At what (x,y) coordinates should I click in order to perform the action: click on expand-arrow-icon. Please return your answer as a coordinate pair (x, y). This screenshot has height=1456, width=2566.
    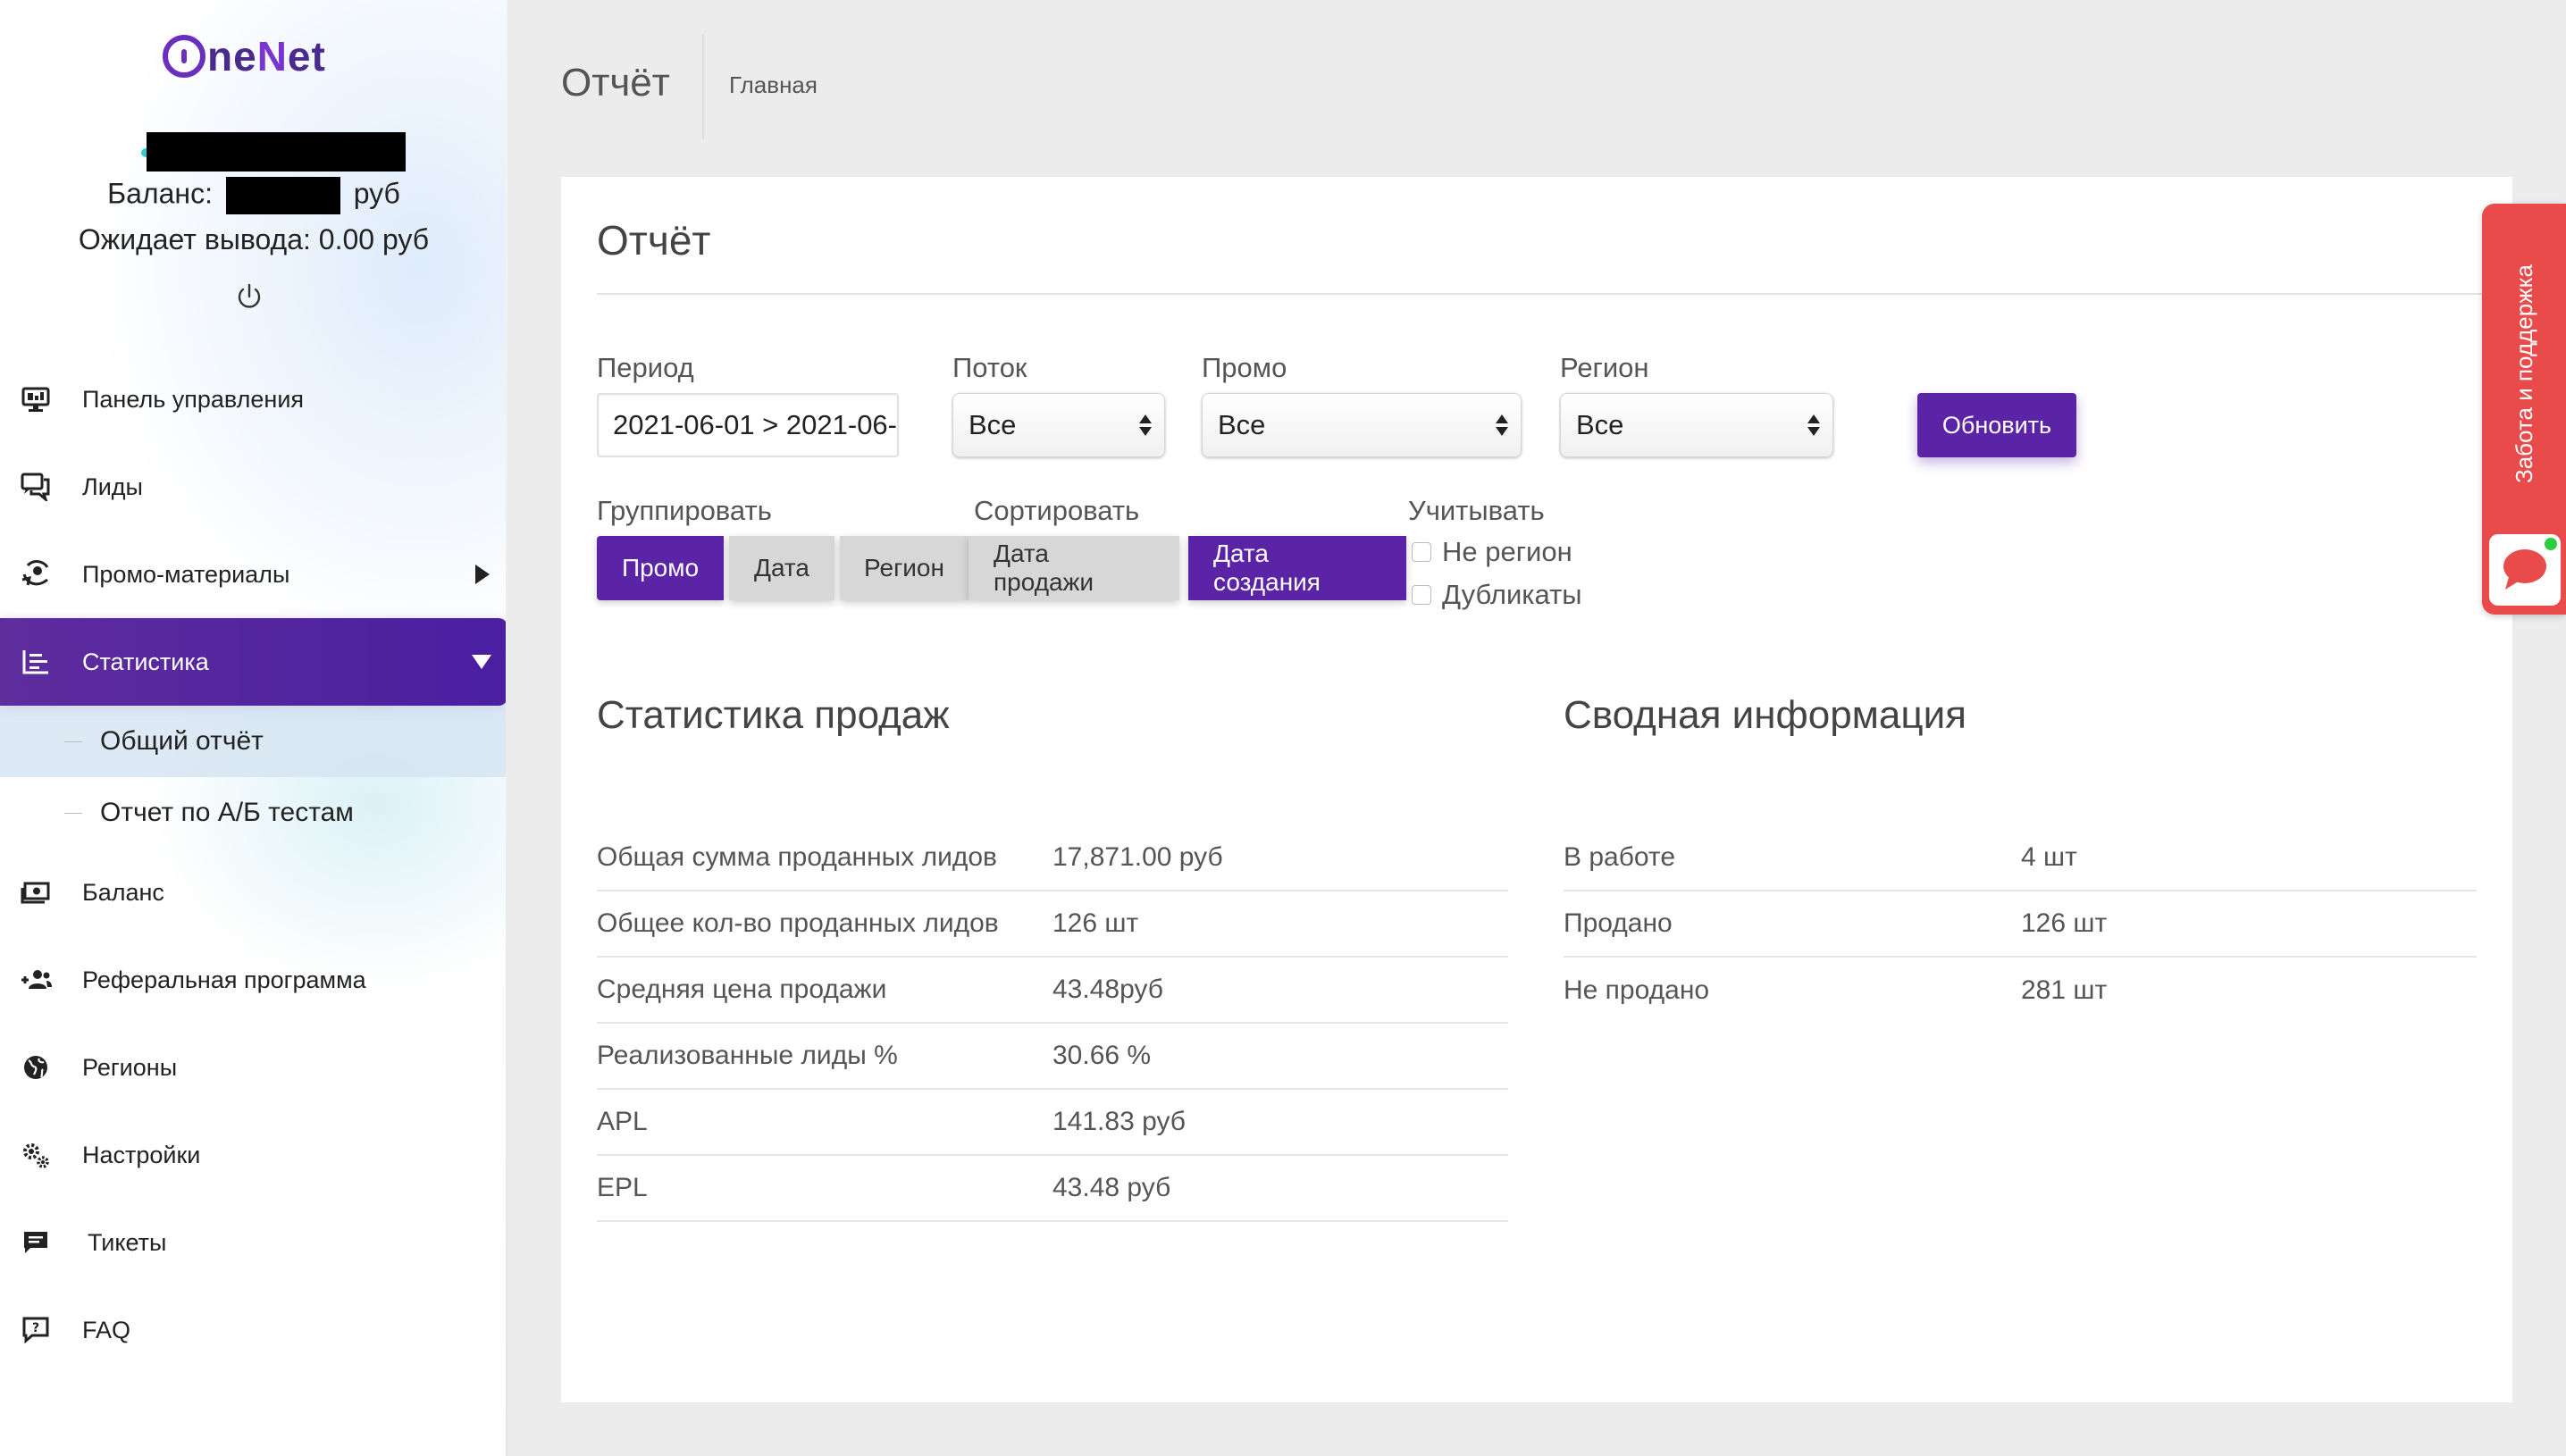
    Looking at the image, I should click on (483, 574).